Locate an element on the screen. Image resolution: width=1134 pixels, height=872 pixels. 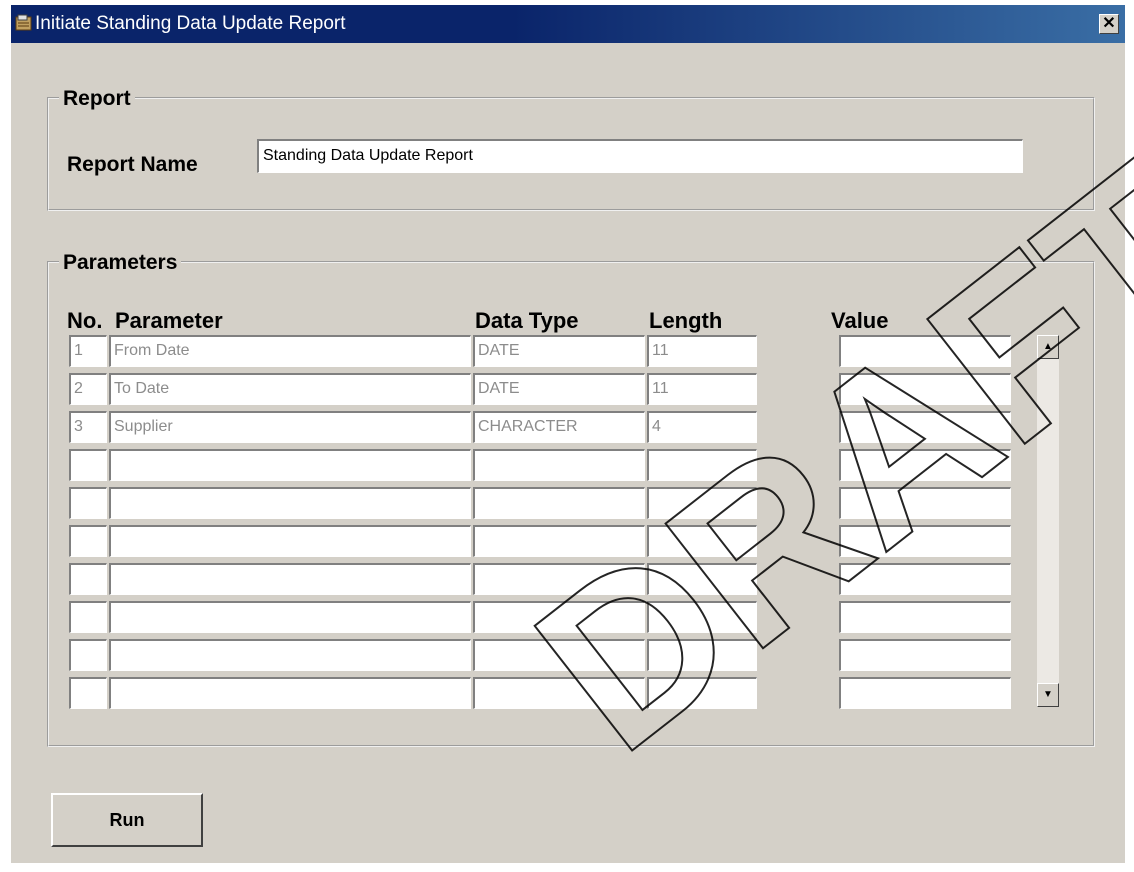
close-icon: ✕ is located at coordinates (1109, 24).